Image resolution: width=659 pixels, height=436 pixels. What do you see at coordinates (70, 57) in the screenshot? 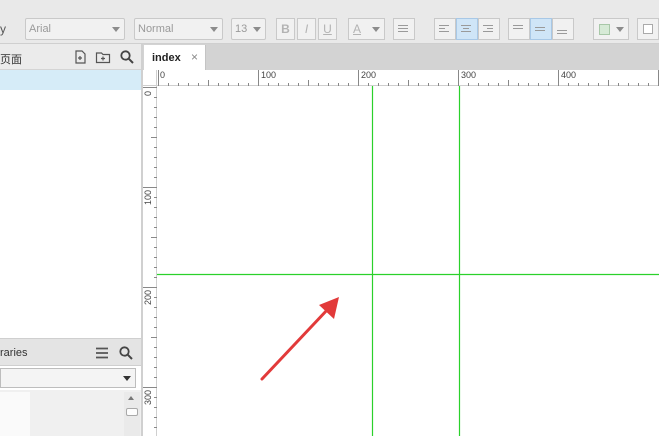
I see `pages-panel-header: 页面` at bounding box center [70, 57].